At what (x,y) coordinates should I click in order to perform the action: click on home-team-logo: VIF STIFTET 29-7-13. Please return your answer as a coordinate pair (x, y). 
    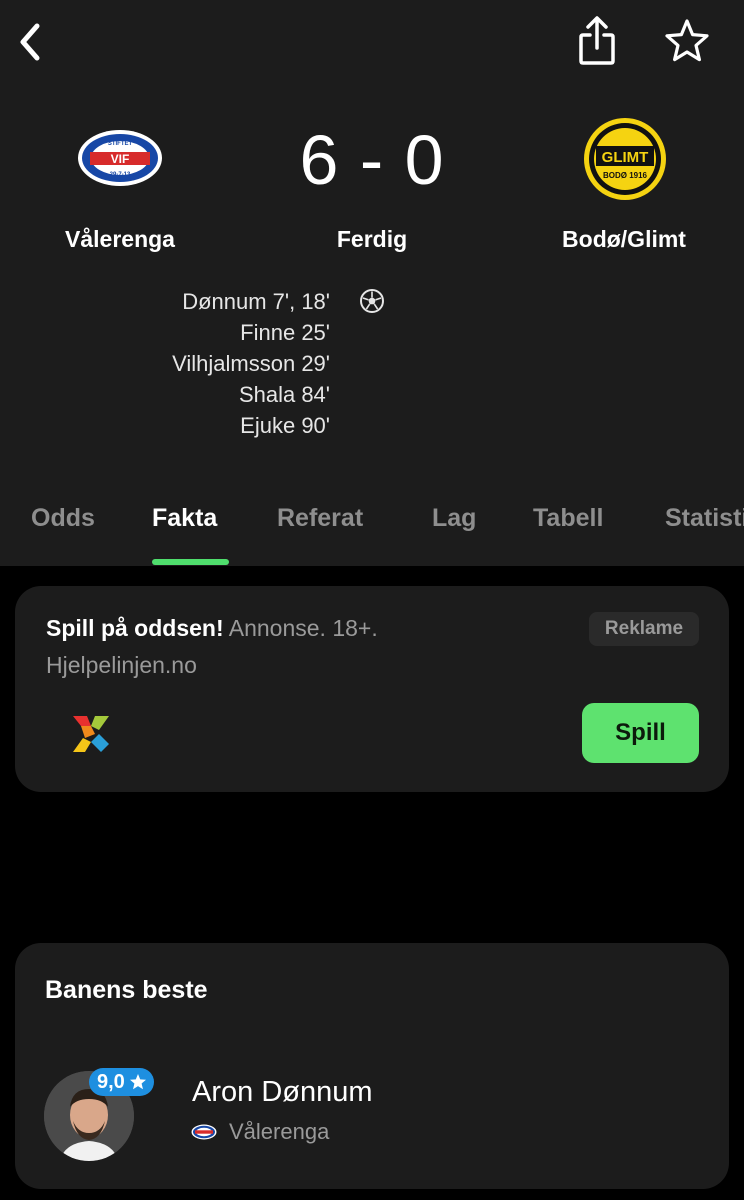
    Looking at the image, I should click on (120, 158).